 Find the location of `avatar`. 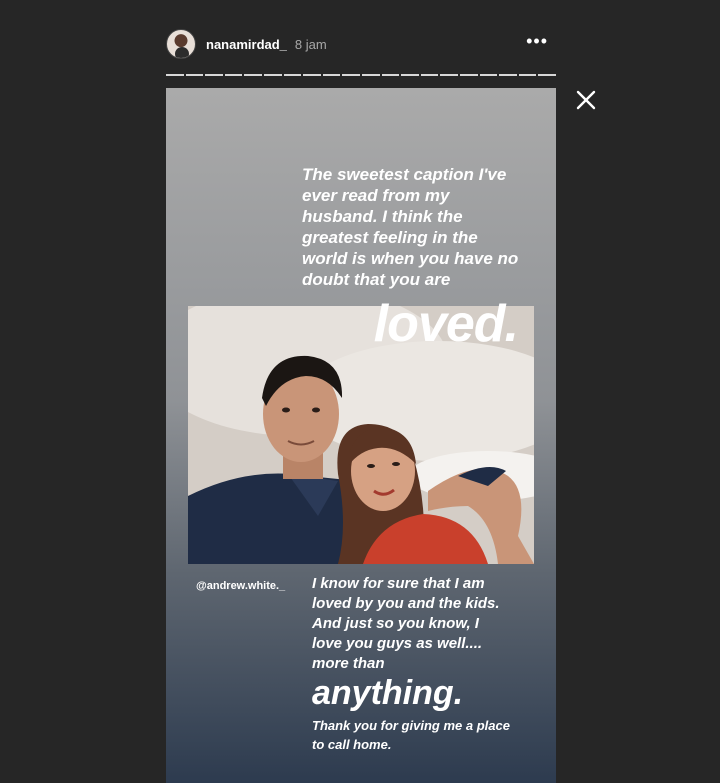

avatar is located at coordinates (181, 44).